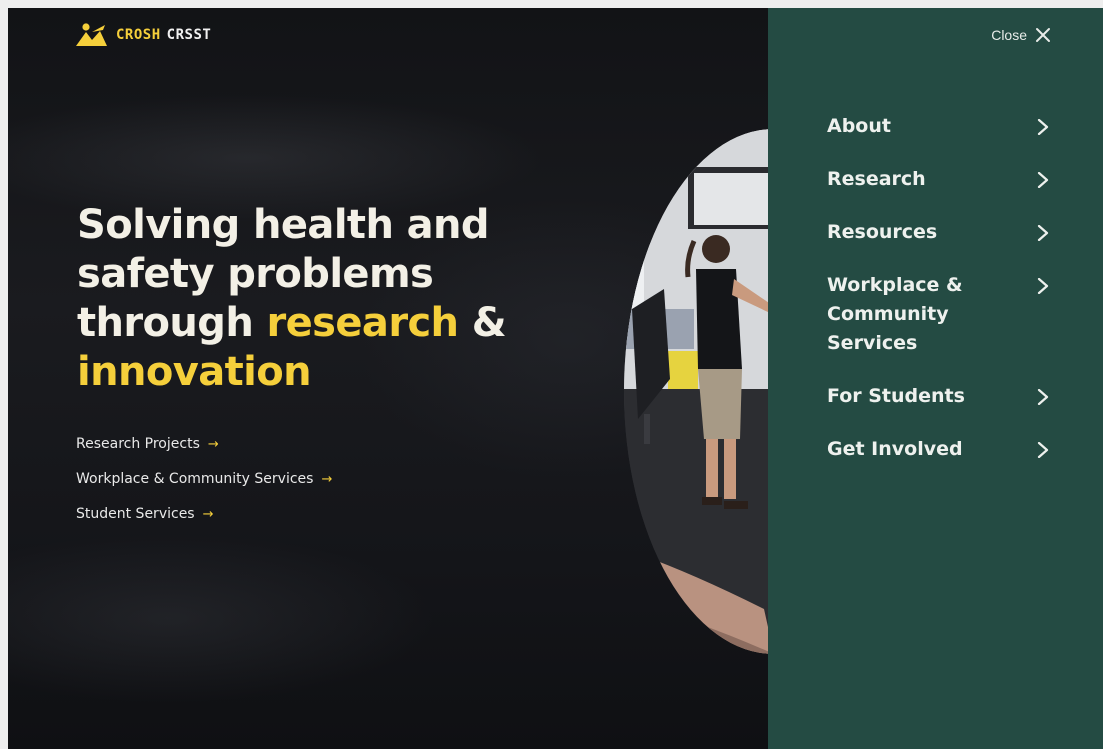  What do you see at coordinates (195, 479) in the screenshot?
I see `hero-link-label: Workplace & Community Services` at bounding box center [195, 479].